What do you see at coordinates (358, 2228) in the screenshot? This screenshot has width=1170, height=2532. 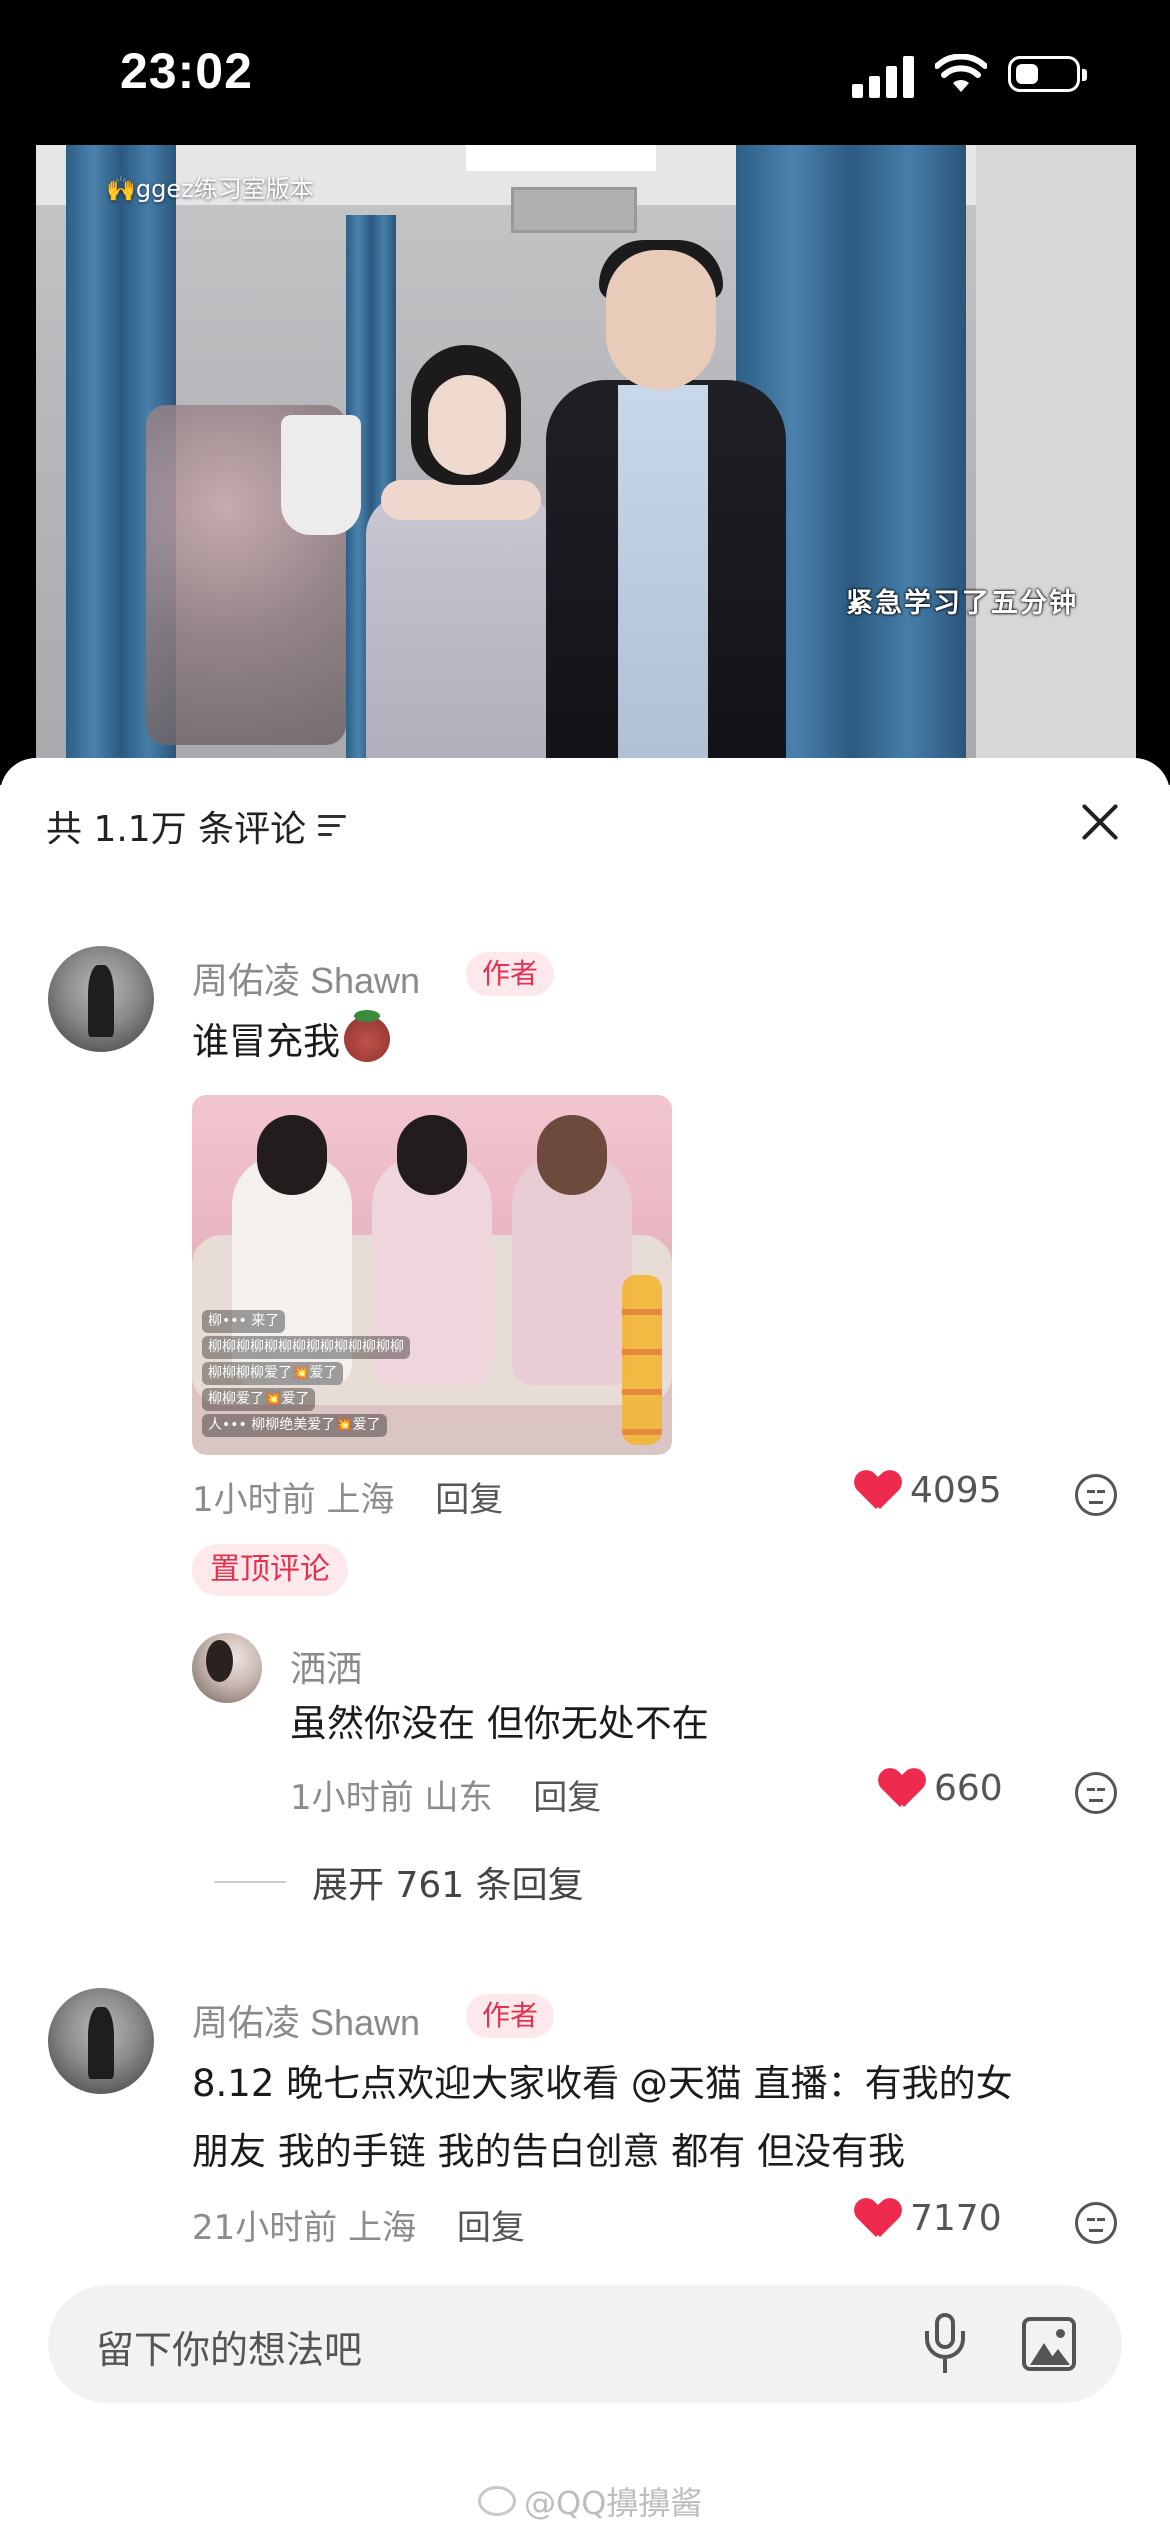 I see `comment-meta: 21小时前 上海 回复` at bounding box center [358, 2228].